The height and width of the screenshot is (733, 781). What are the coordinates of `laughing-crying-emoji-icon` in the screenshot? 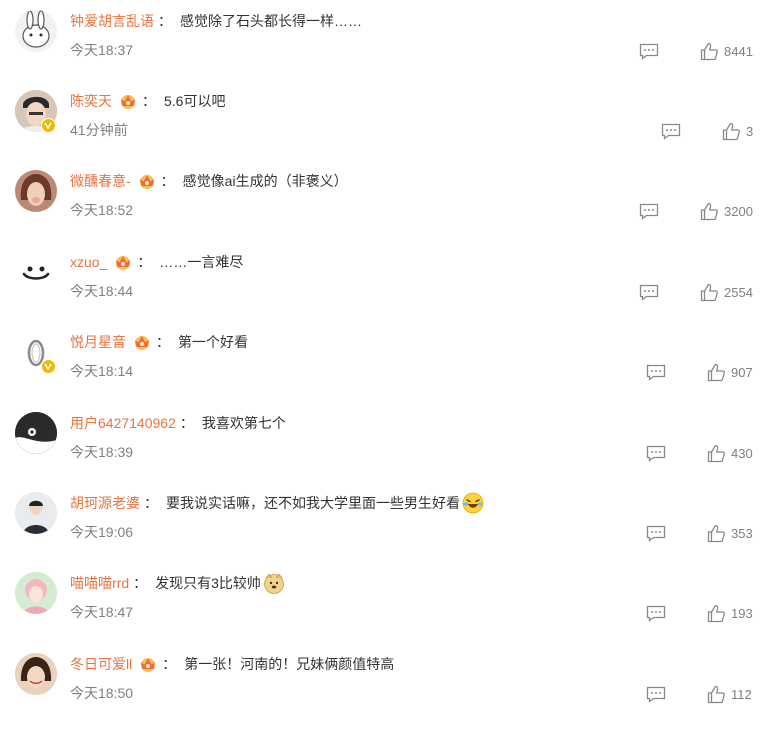 It's located at (473, 503).